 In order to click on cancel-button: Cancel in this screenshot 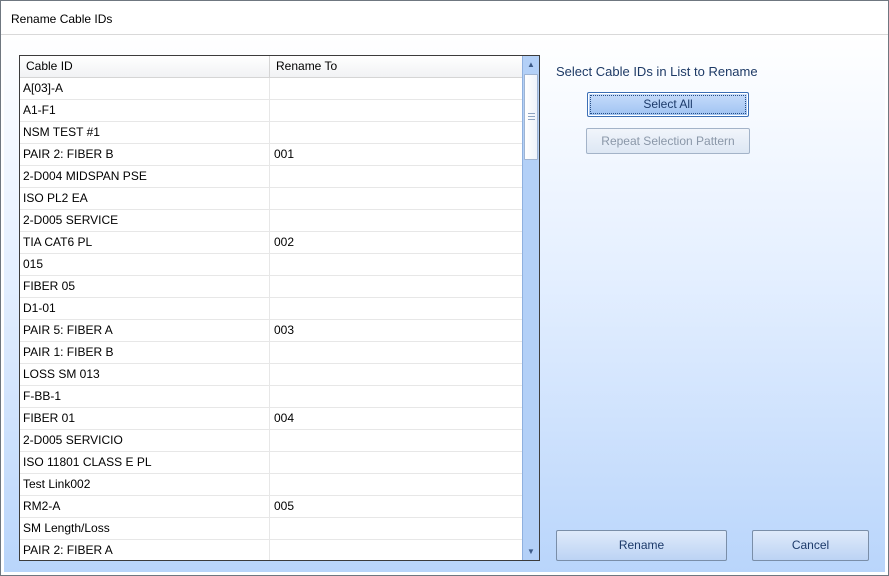, I will do `click(810, 545)`.